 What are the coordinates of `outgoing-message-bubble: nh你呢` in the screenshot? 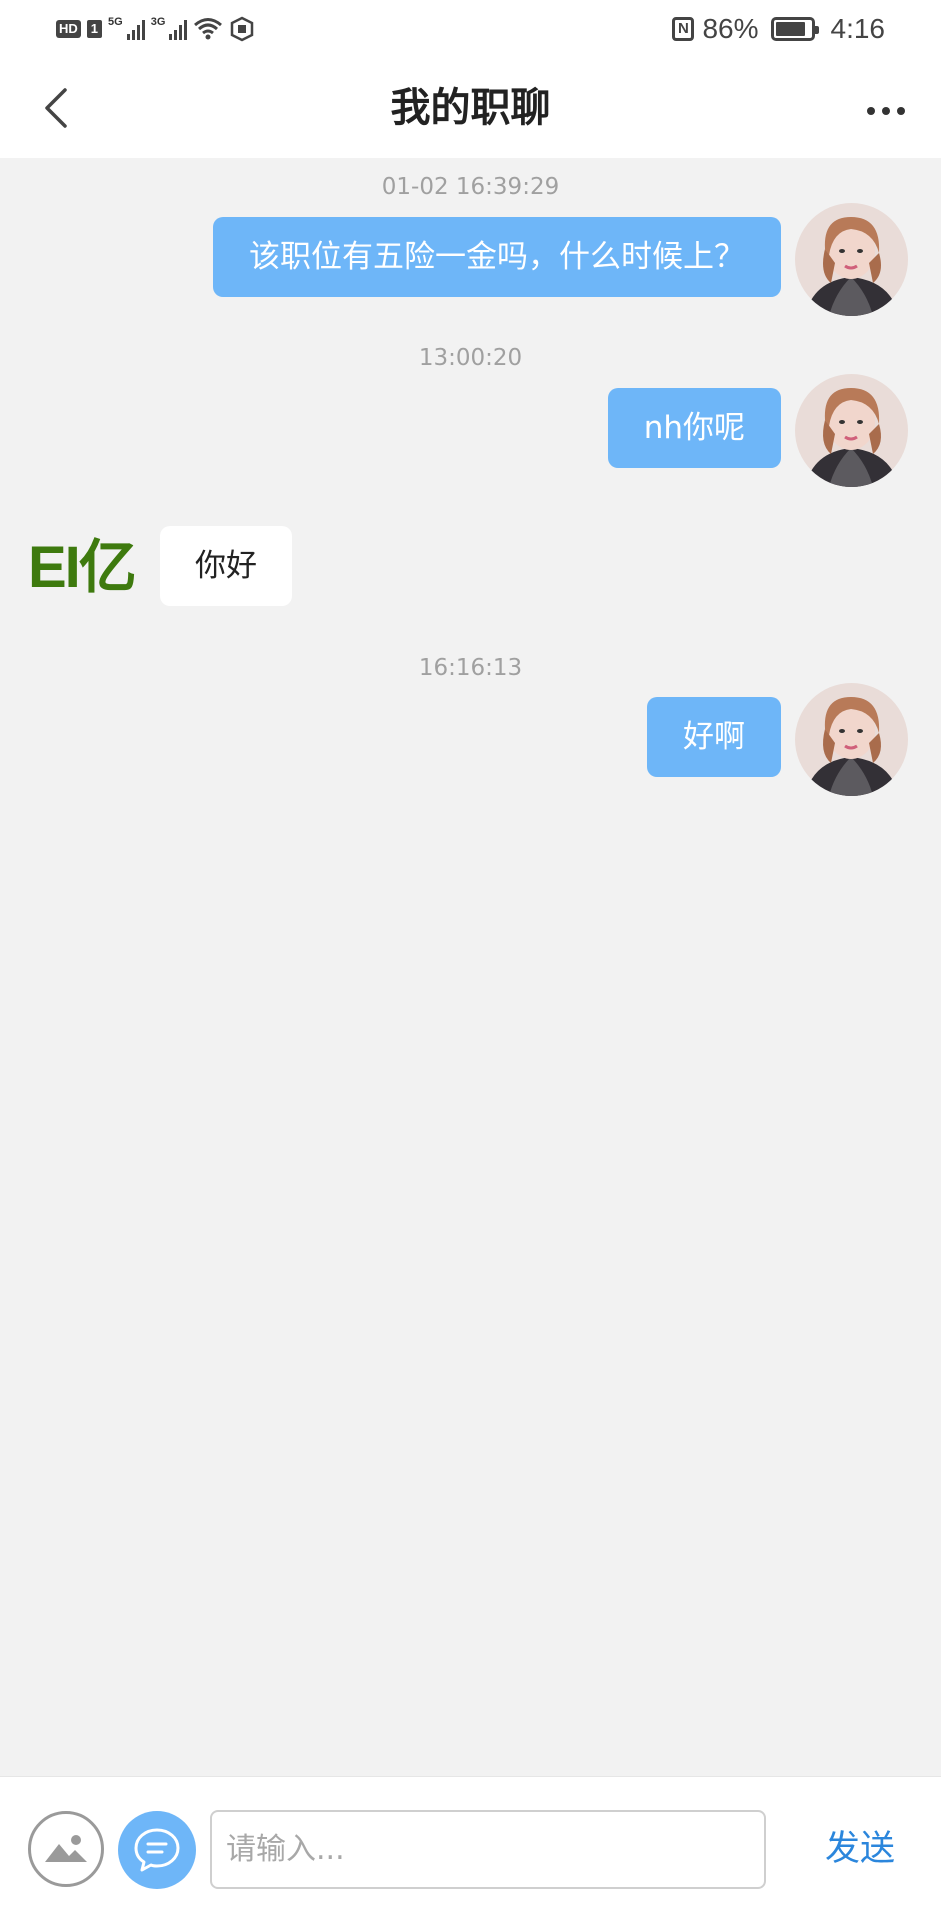 It's located at (694, 428).